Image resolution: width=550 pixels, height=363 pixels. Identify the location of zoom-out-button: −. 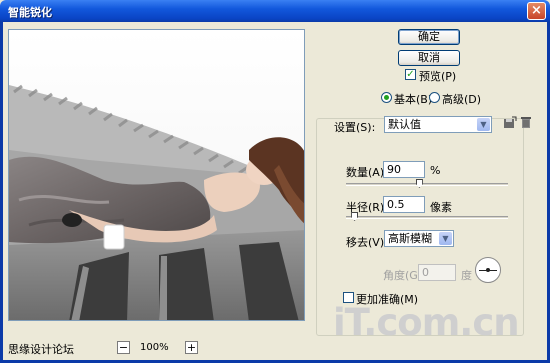
(123, 347).